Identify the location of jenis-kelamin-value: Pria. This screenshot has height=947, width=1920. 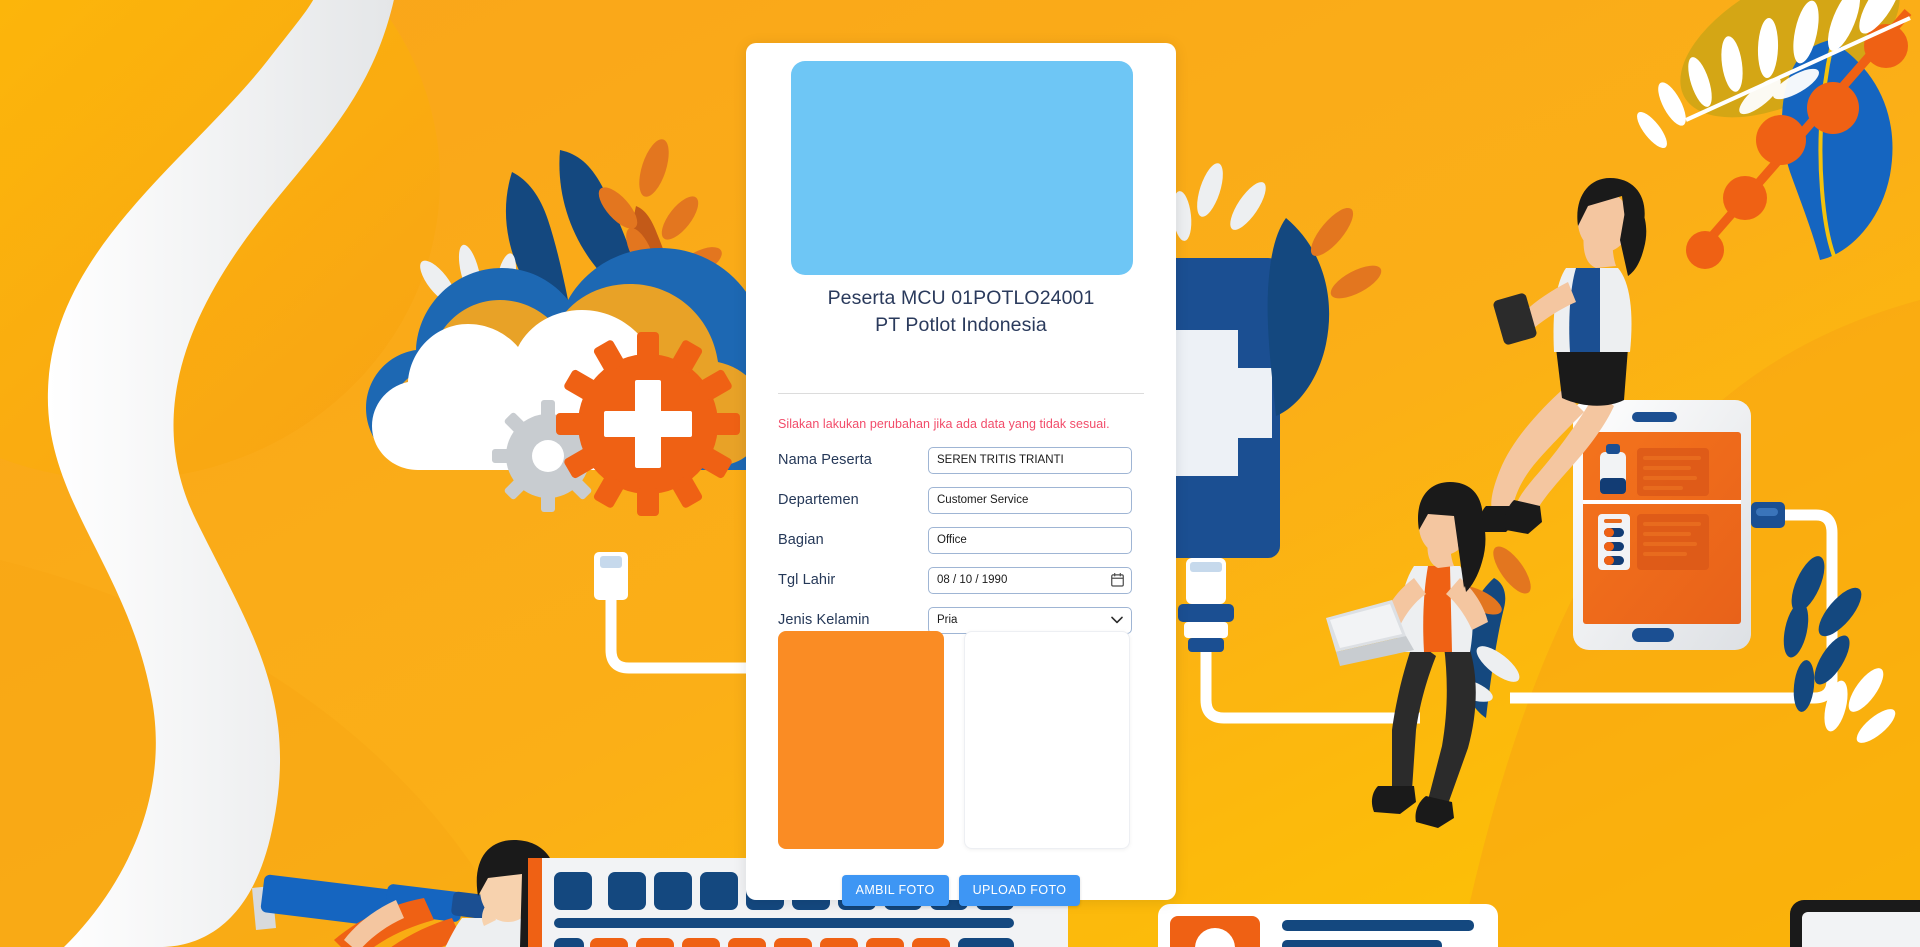
(947, 620).